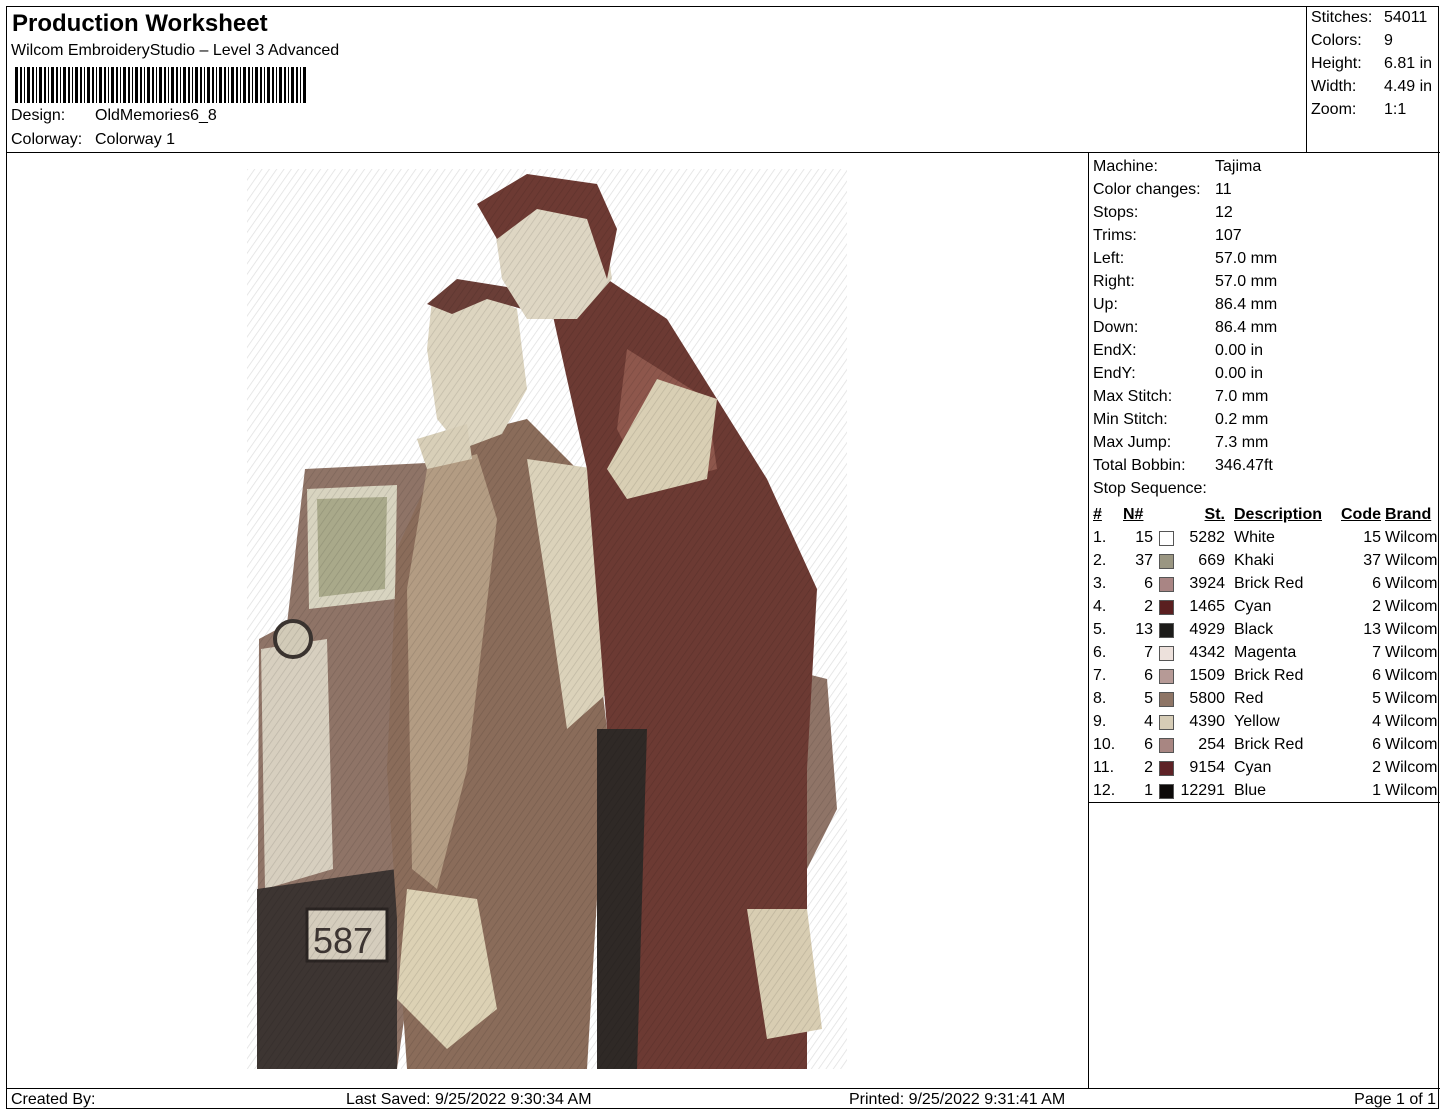 This screenshot has width=1445, height=1112. I want to click on design-value: OldMemories6_8, so click(156, 115).